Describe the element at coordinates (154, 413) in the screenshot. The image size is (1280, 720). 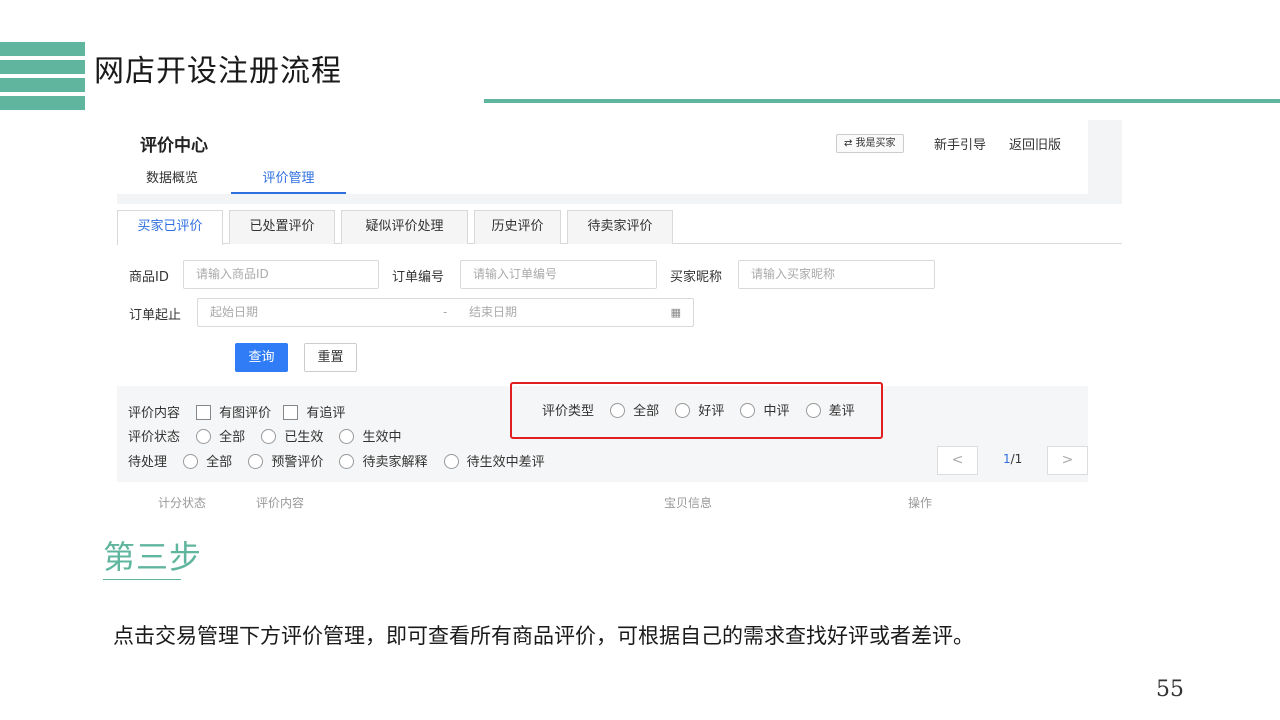
I see `review-content-label: 评价内容` at that location.